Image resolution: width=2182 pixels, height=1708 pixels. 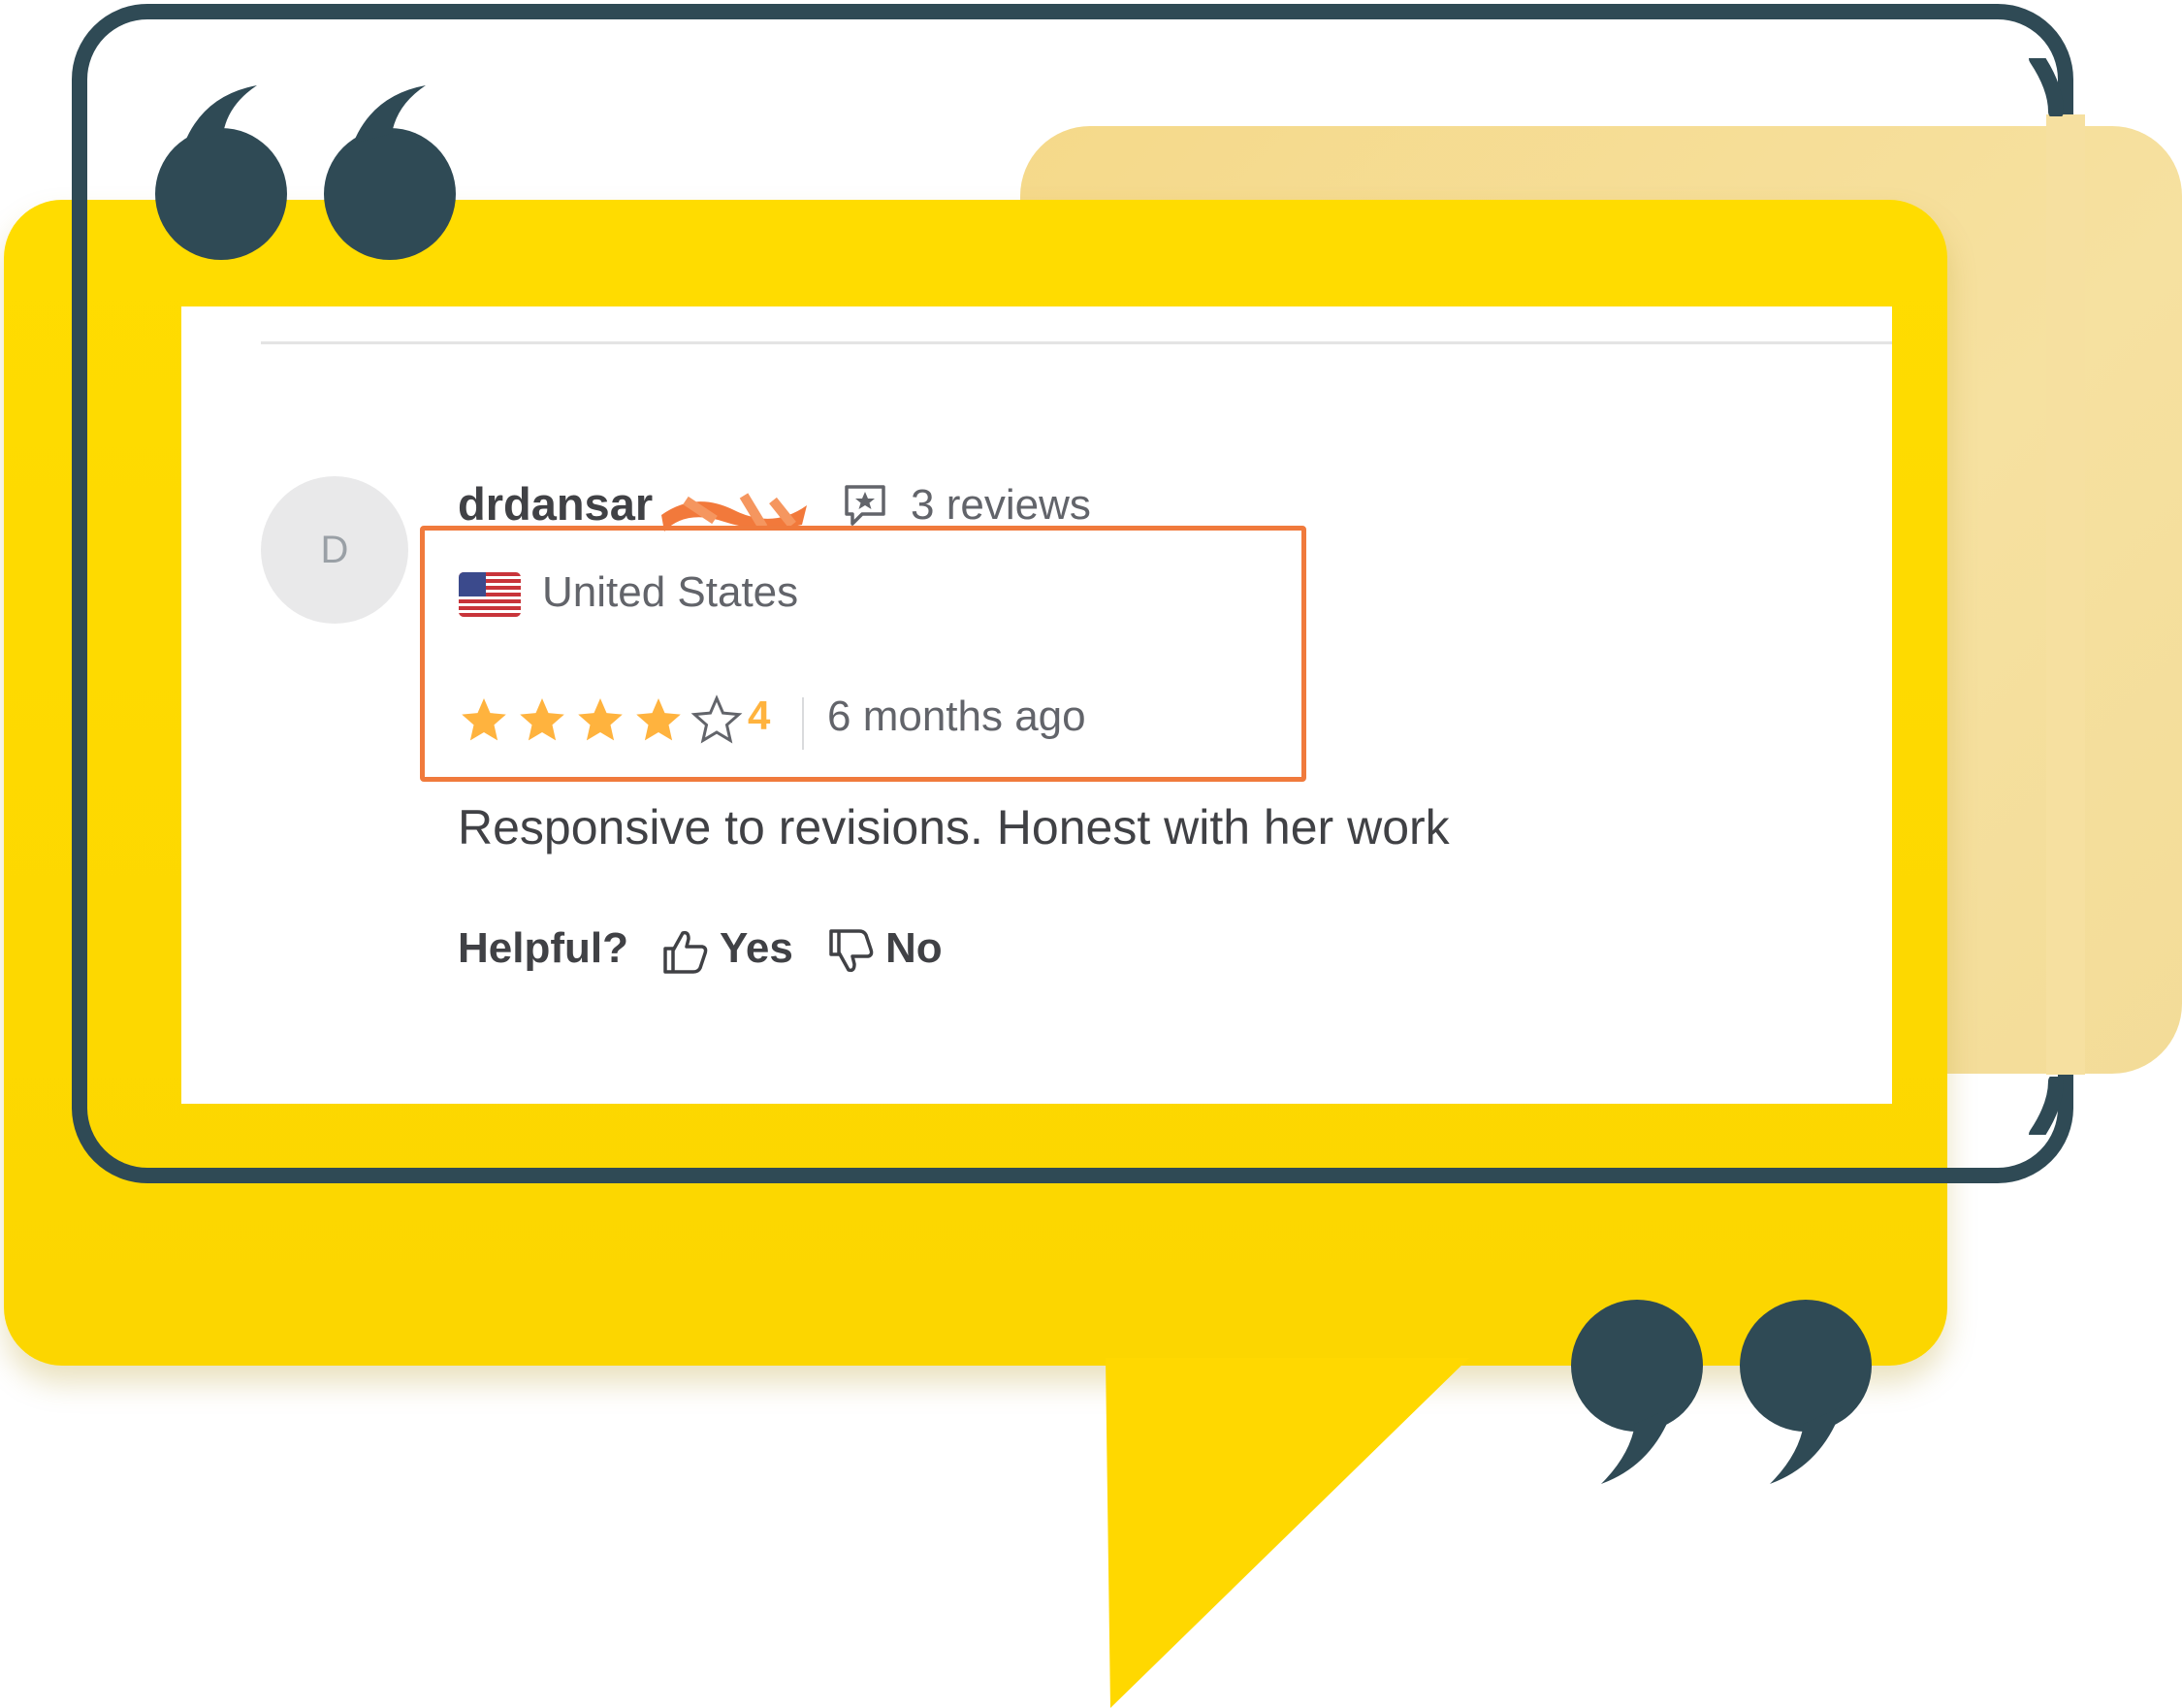 I want to click on reviews-icon, so click(x=865, y=505).